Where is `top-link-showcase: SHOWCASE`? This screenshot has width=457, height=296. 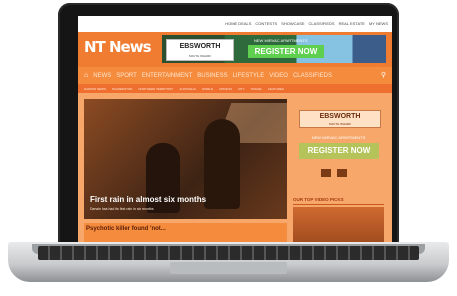 top-link-showcase: SHOWCASE is located at coordinates (292, 23).